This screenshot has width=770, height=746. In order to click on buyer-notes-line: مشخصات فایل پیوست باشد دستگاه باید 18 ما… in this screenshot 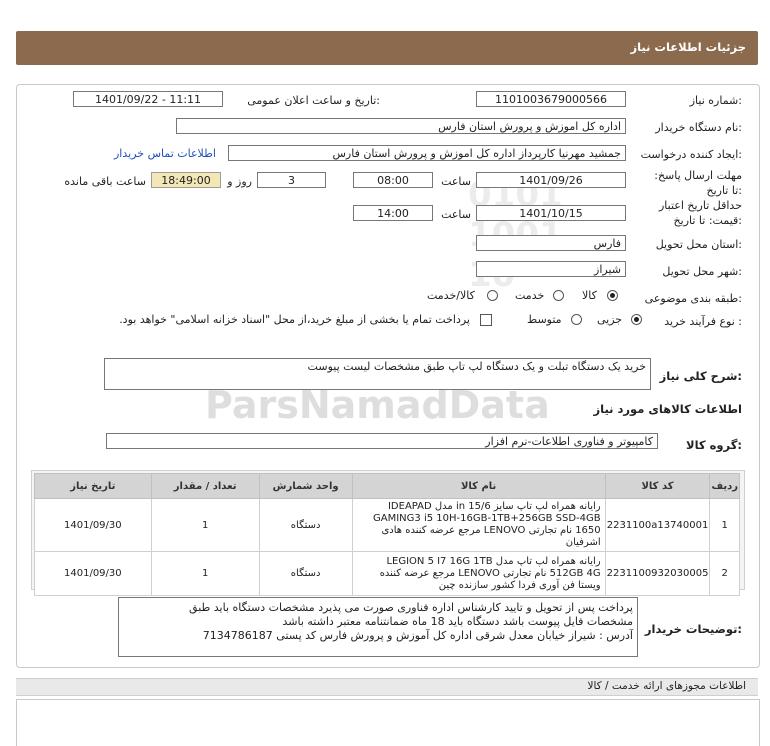, I will do `click(458, 621)`.